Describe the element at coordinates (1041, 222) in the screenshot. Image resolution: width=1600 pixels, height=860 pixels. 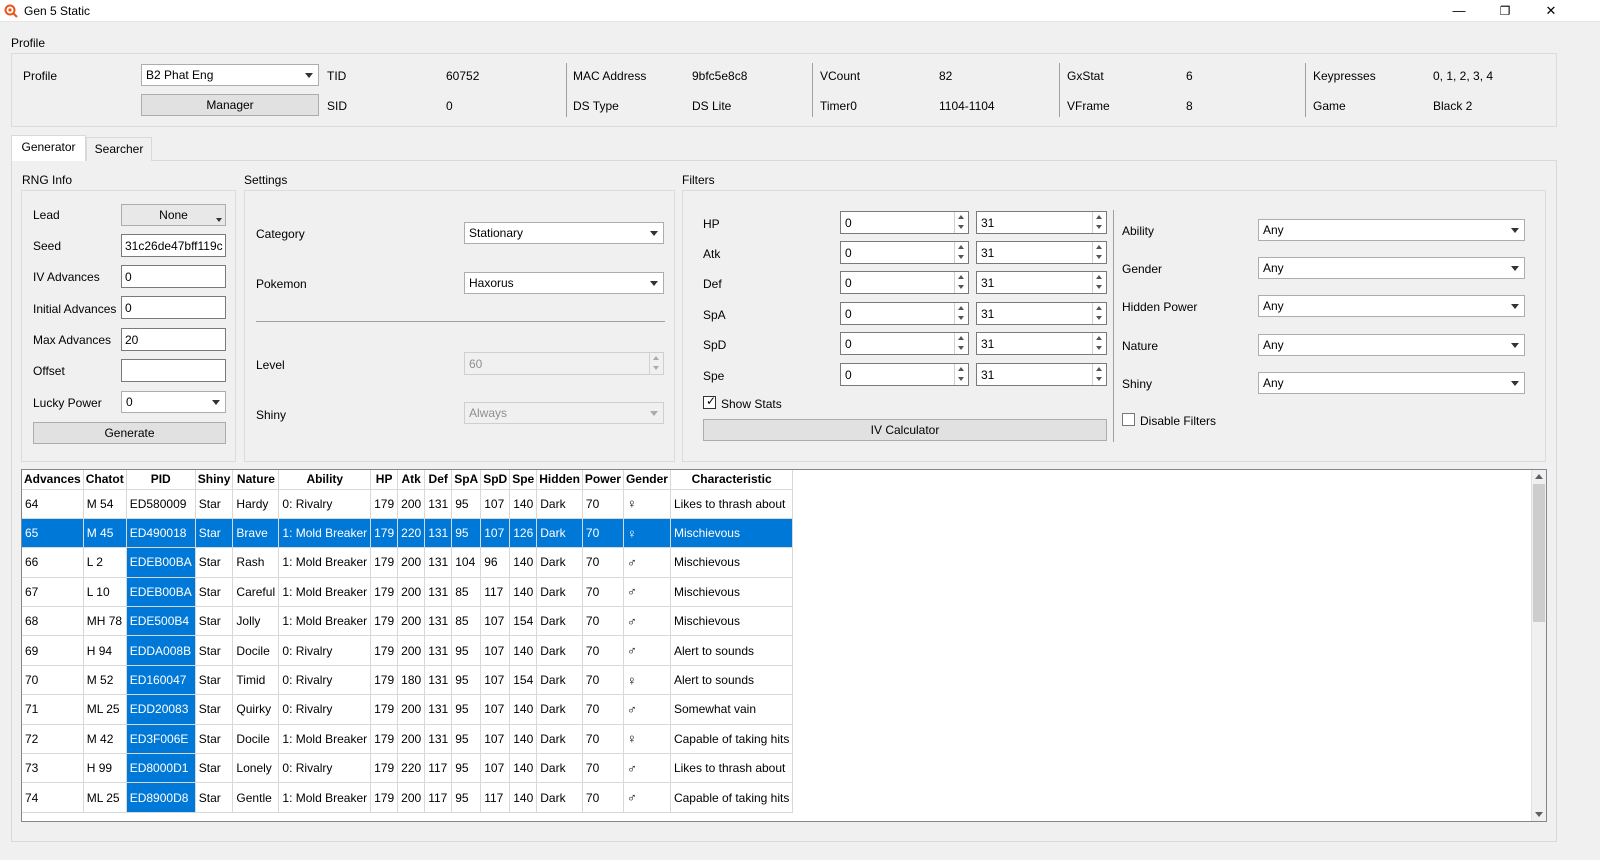
I see `hp-iv-max: 31` at that location.